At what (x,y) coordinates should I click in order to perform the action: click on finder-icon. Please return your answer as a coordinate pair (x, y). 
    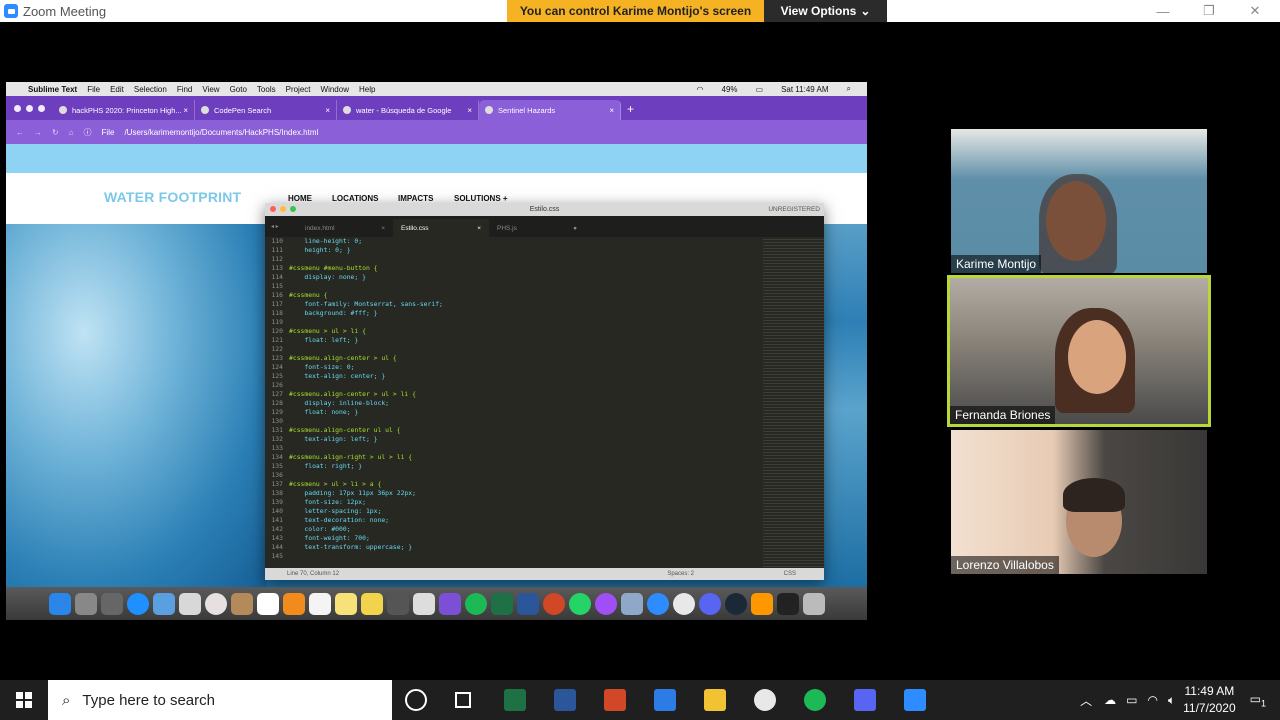
    Looking at the image, I should click on (59, 603).